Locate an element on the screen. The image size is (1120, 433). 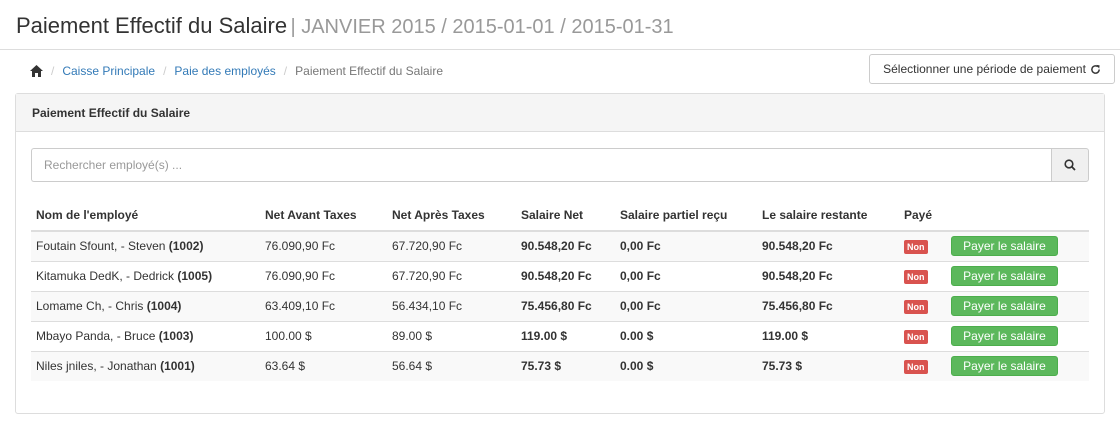
cell-employee-name: Mbayo Panda, - Bruce (1003) is located at coordinates (145, 335).